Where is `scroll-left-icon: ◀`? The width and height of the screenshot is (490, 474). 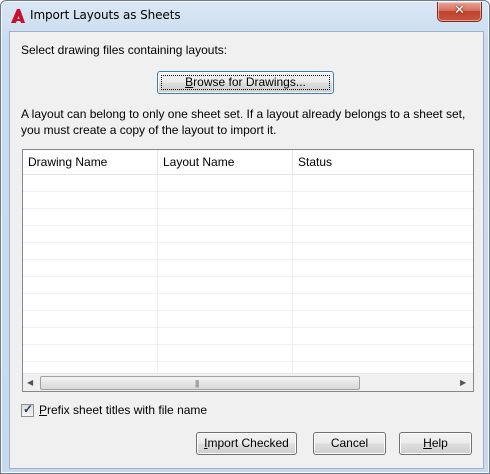
scroll-left-icon: ◀ is located at coordinates (30, 382).